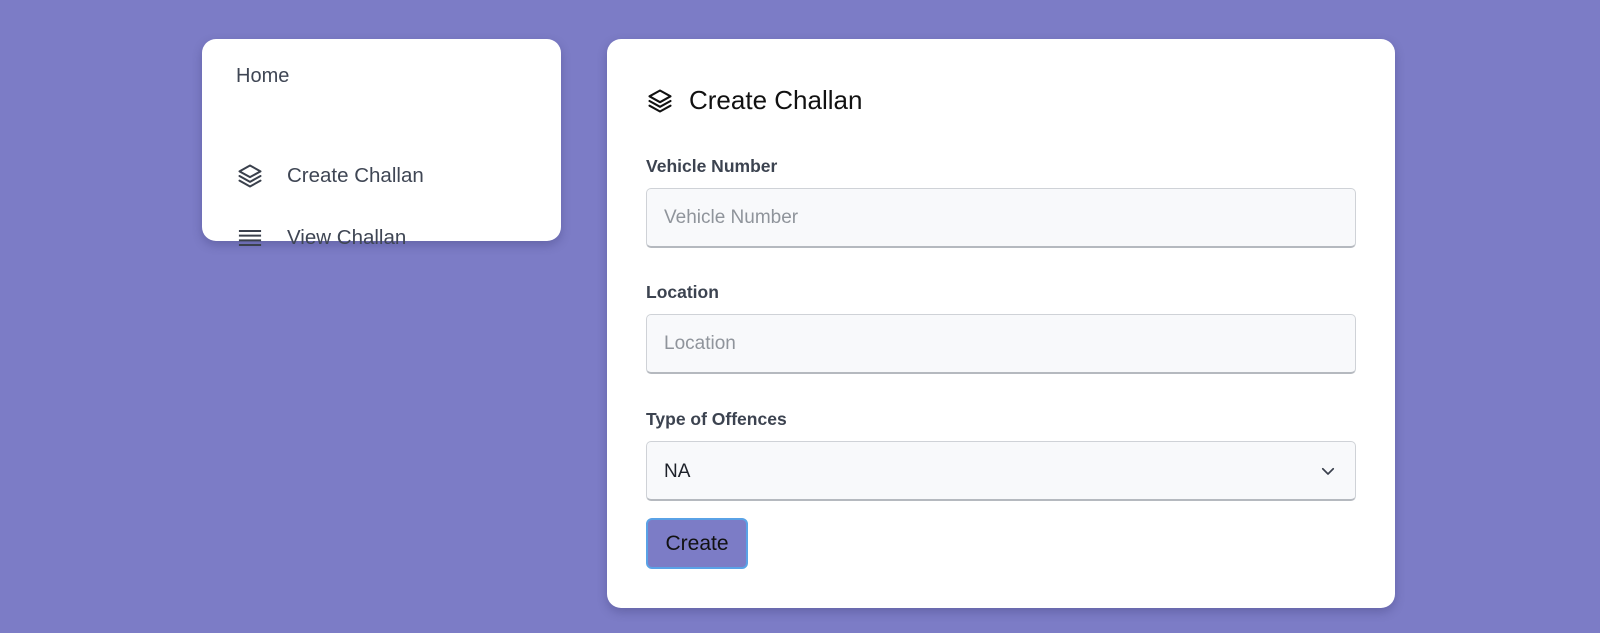  I want to click on vehicle-number-label: Vehicle Number, so click(712, 166).